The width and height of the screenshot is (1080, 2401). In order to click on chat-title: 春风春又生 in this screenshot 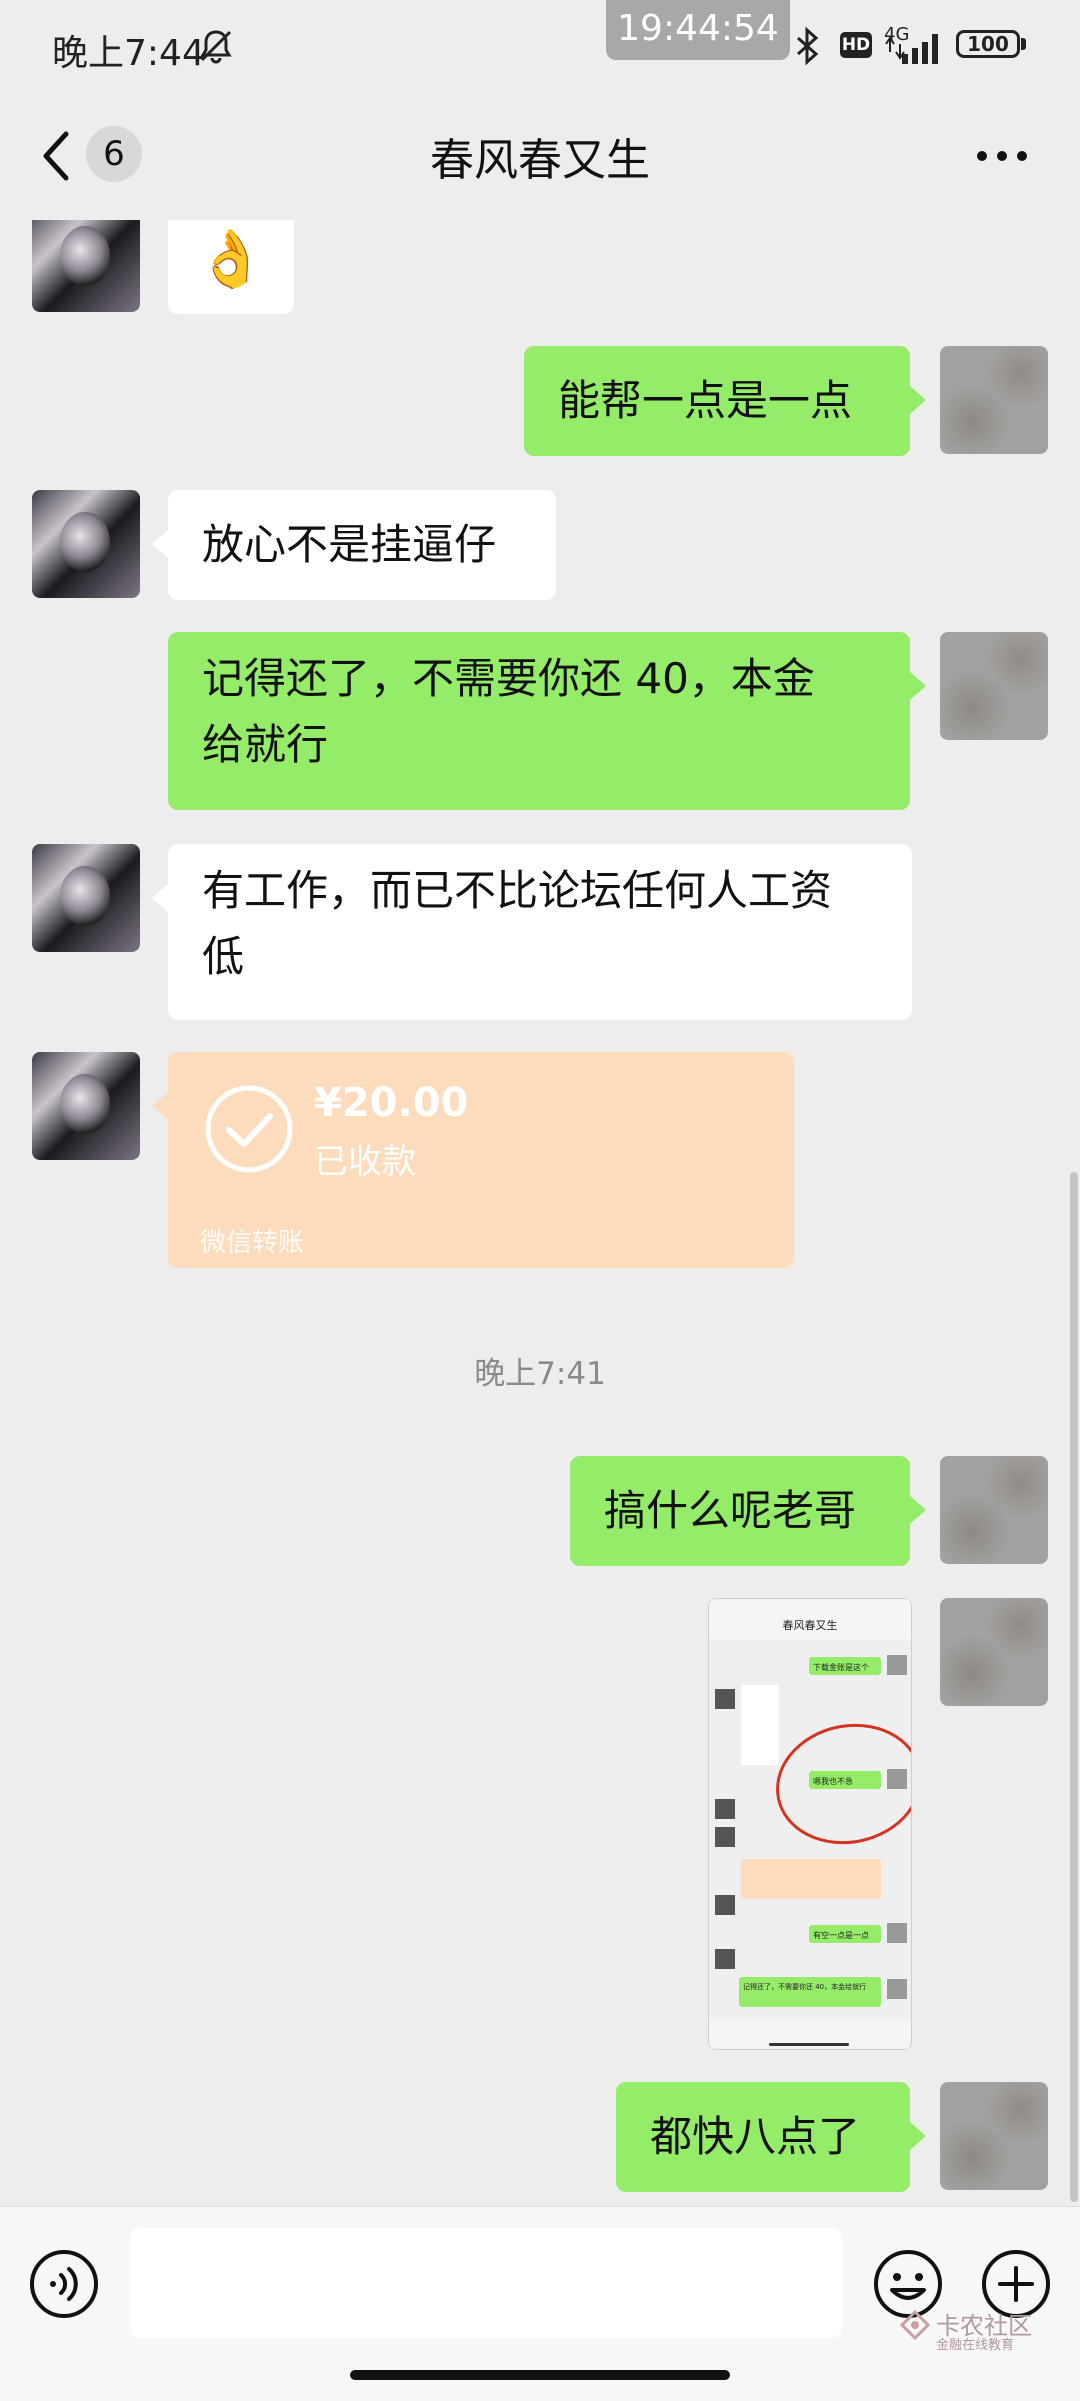, I will do `click(540, 160)`.